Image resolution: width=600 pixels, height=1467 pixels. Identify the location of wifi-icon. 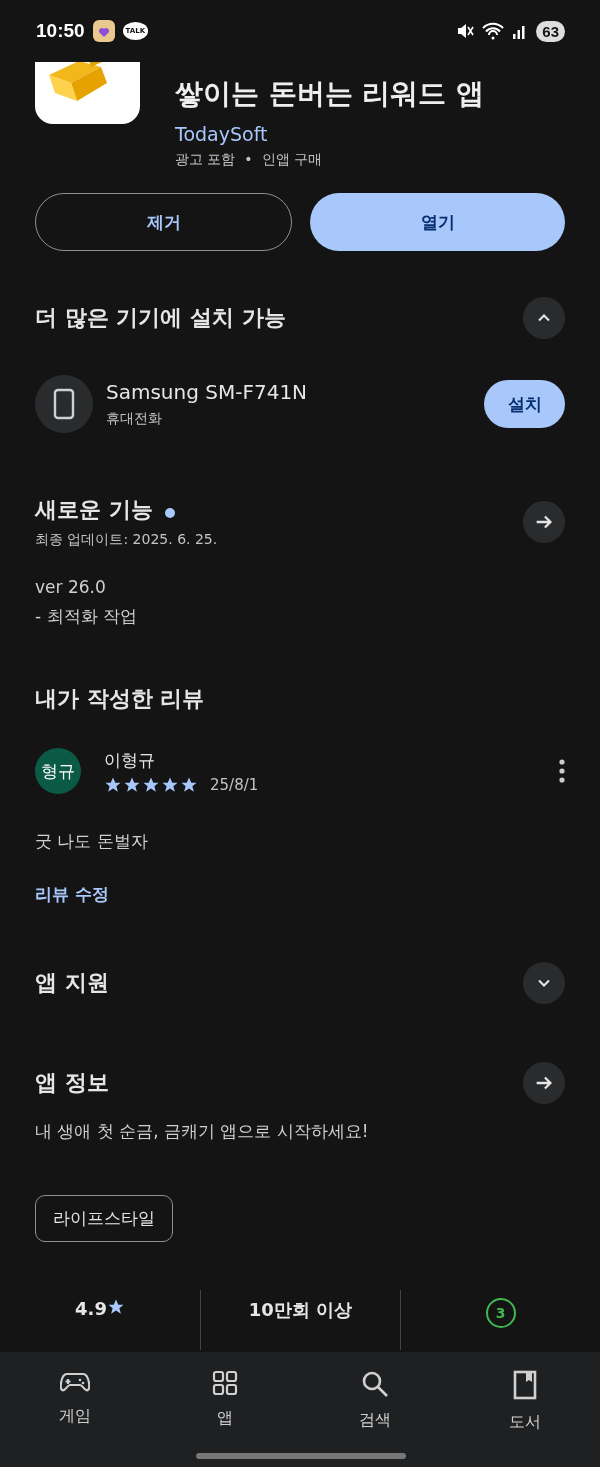
(493, 31).